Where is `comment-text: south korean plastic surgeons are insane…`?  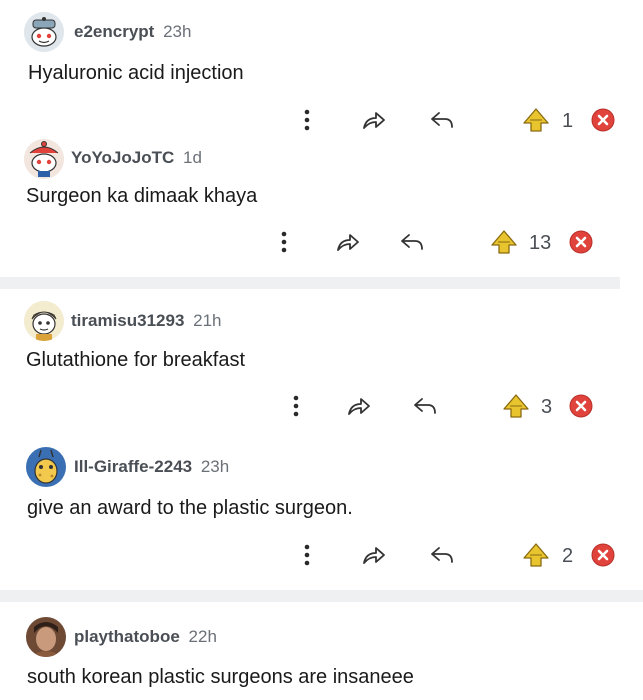
comment-text: south korean plastic surgeons are insane… is located at coordinates (220, 677).